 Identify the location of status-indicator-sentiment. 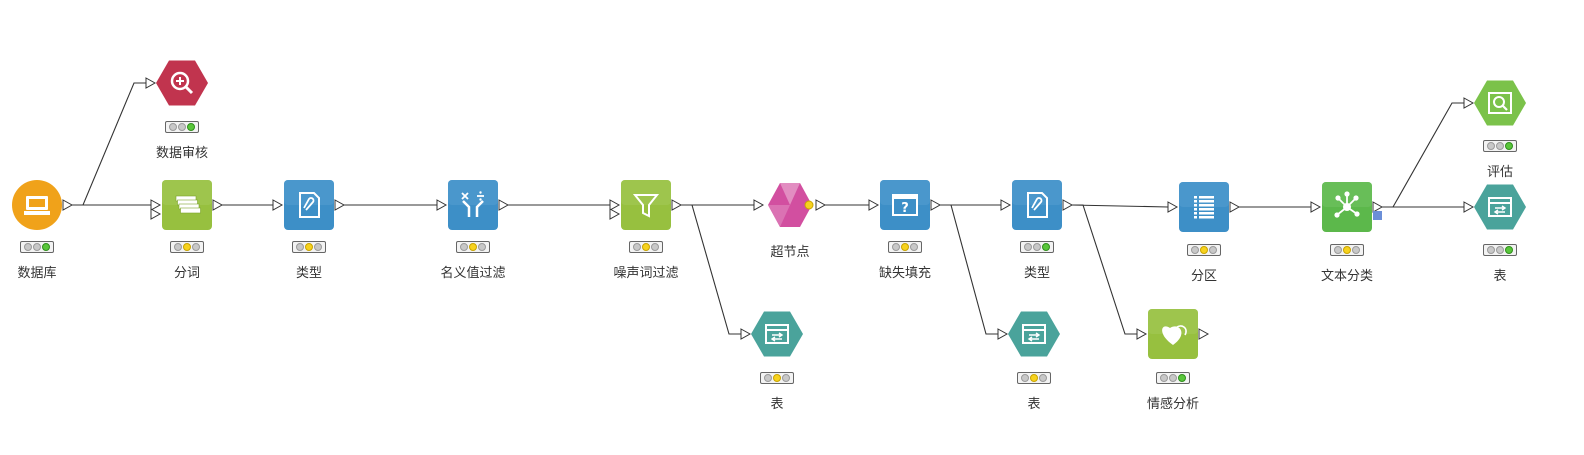
(1173, 378).